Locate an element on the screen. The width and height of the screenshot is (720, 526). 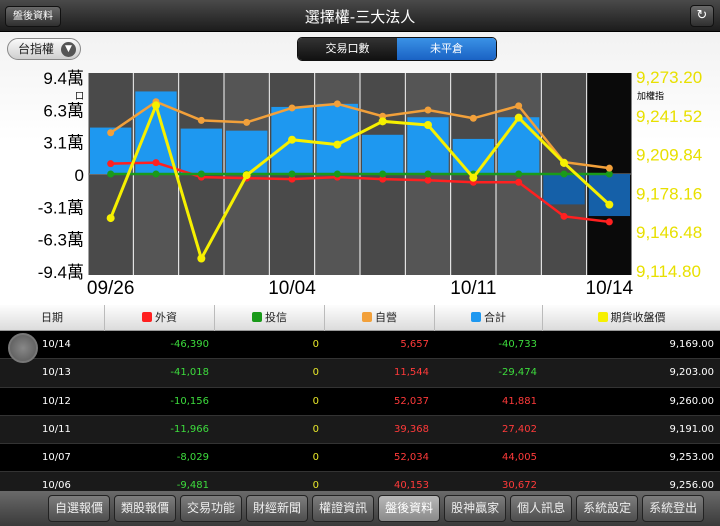
table-row: 10/14 -46,390 0 5,657 -40,733 9,169.00 is located at coordinates (360, 345).